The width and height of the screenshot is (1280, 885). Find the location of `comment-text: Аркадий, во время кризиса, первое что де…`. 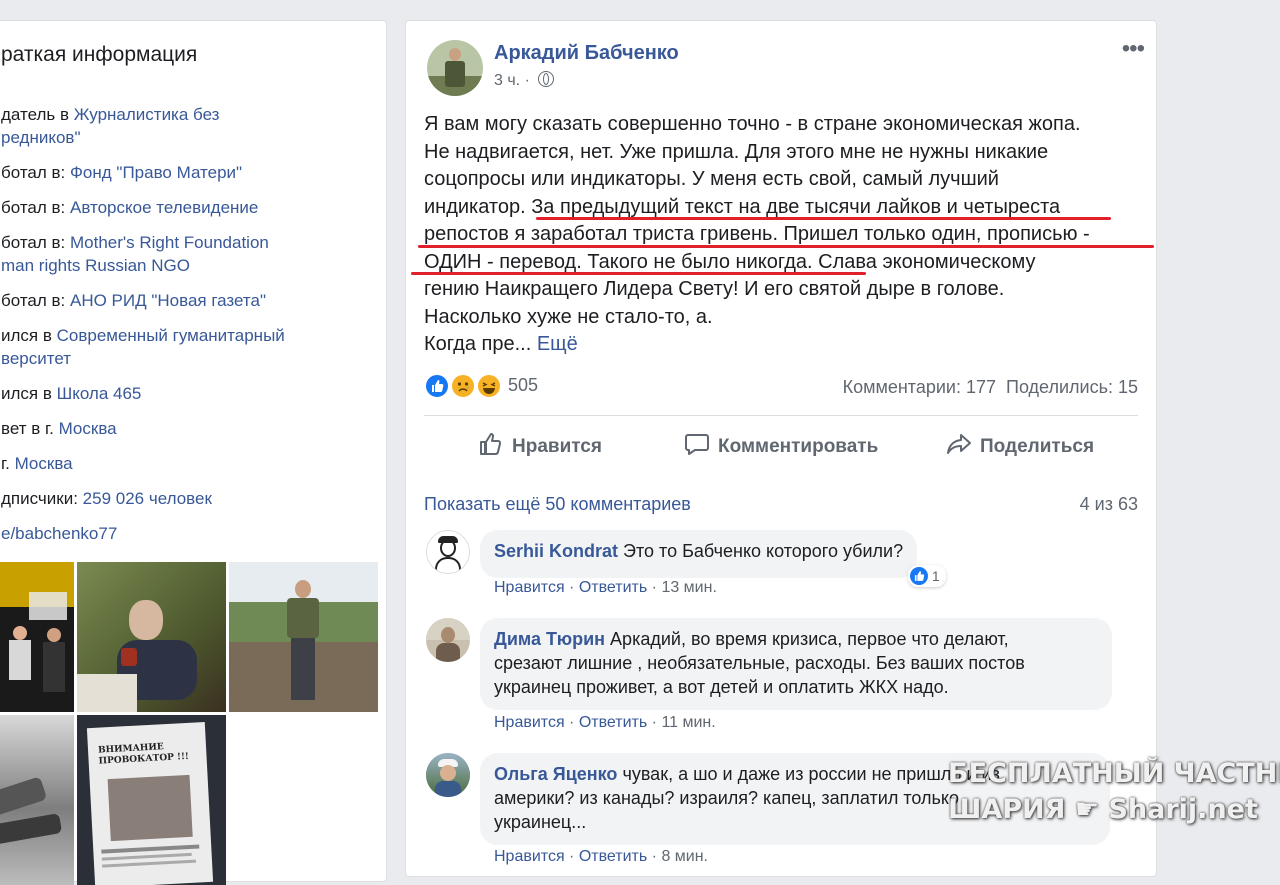

comment-text: Аркадий, во время кризиса, первое что де… is located at coordinates (807, 639).